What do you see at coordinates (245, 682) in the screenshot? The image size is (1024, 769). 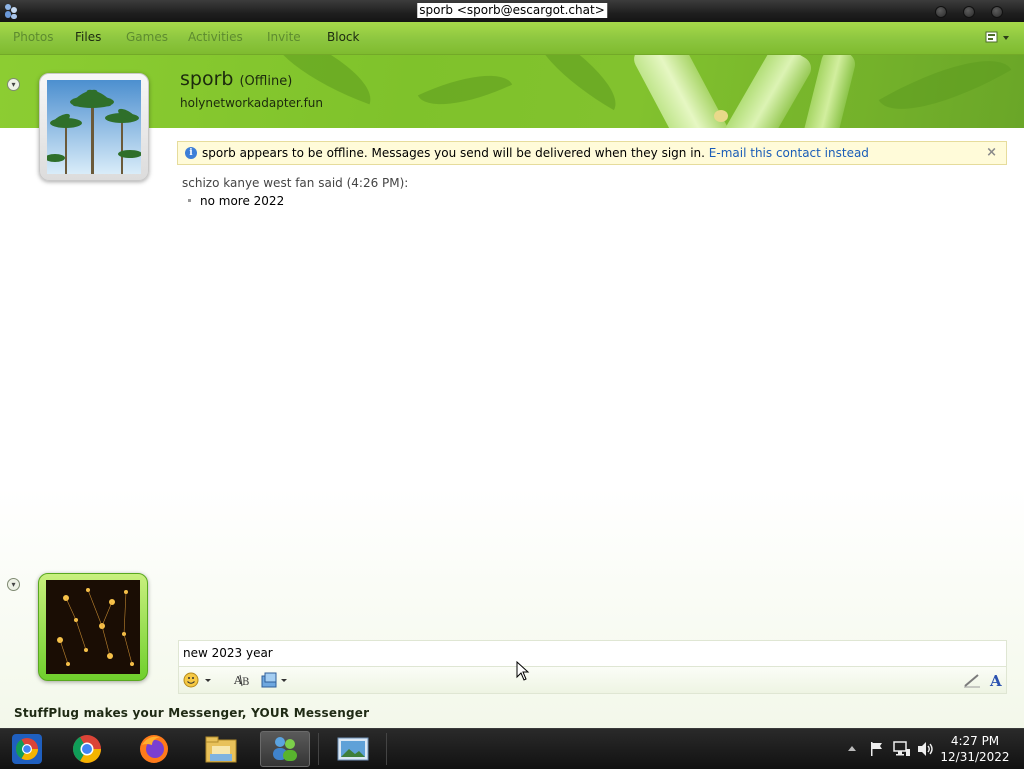 I see `svg-text: B` at bounding box center [245, 682].